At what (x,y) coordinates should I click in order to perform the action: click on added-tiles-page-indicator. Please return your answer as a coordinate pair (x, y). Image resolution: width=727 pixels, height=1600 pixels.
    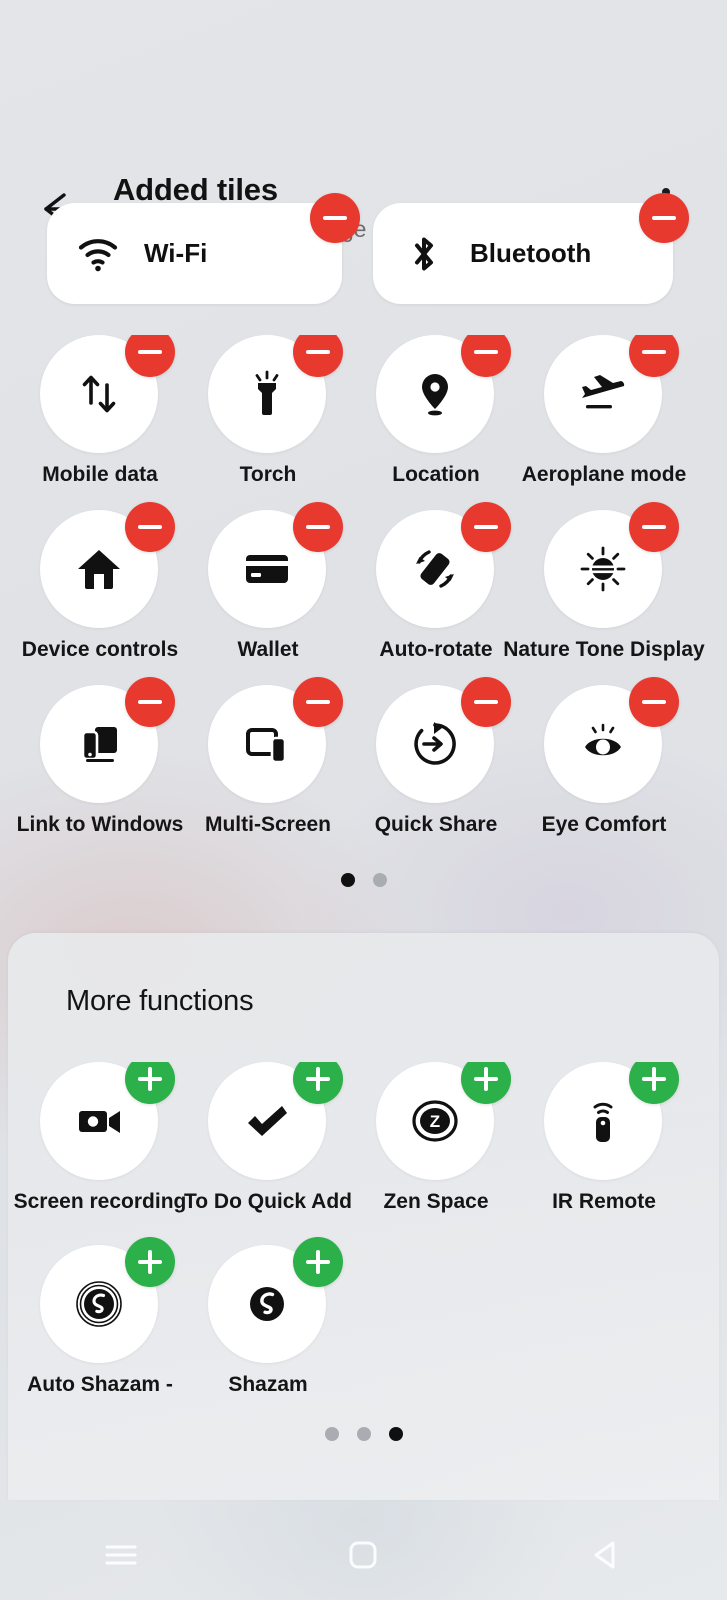
    Looking at the image, I should click on (363, 880).